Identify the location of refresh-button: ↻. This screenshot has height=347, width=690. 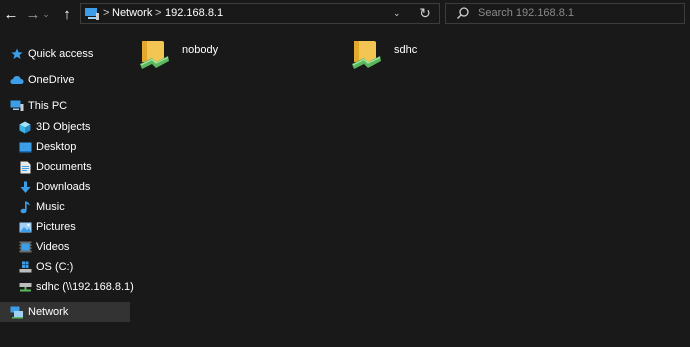
(425, 13).